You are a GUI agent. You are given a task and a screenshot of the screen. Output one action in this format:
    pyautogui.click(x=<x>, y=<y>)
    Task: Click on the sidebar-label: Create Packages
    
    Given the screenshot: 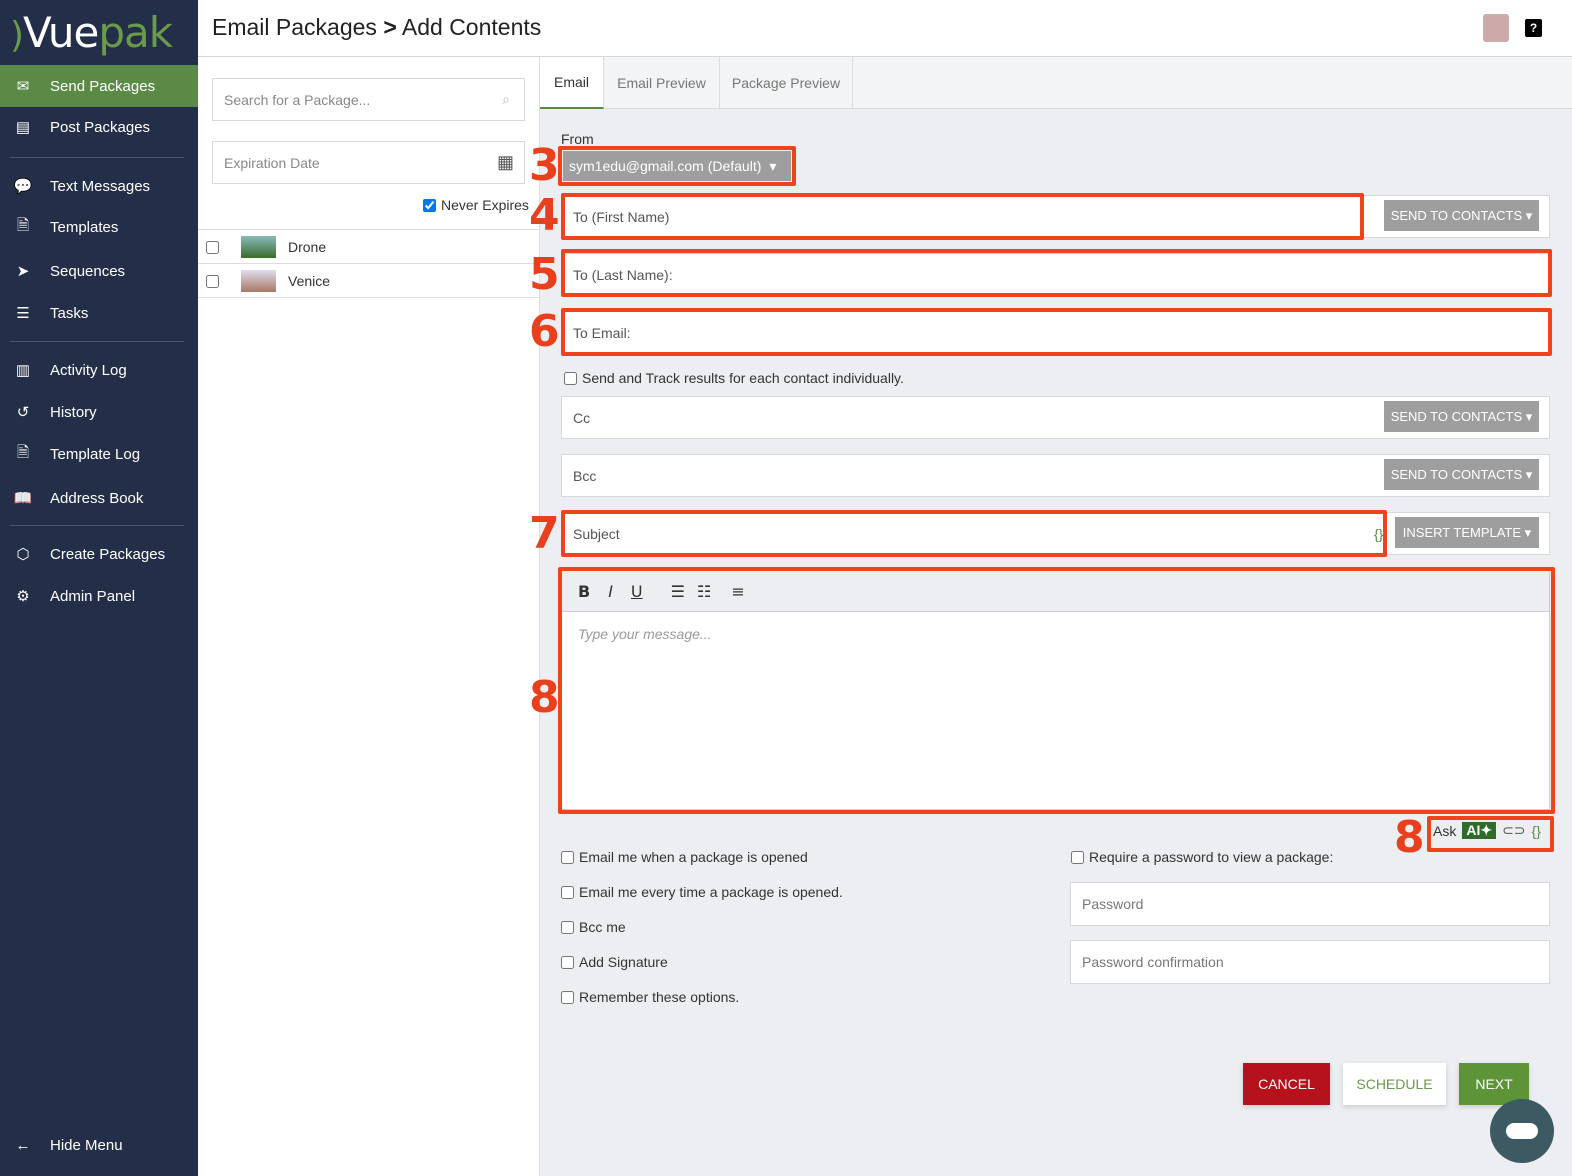 What is the action you would take?
    pyautogui.click(x=108, y=554)
    